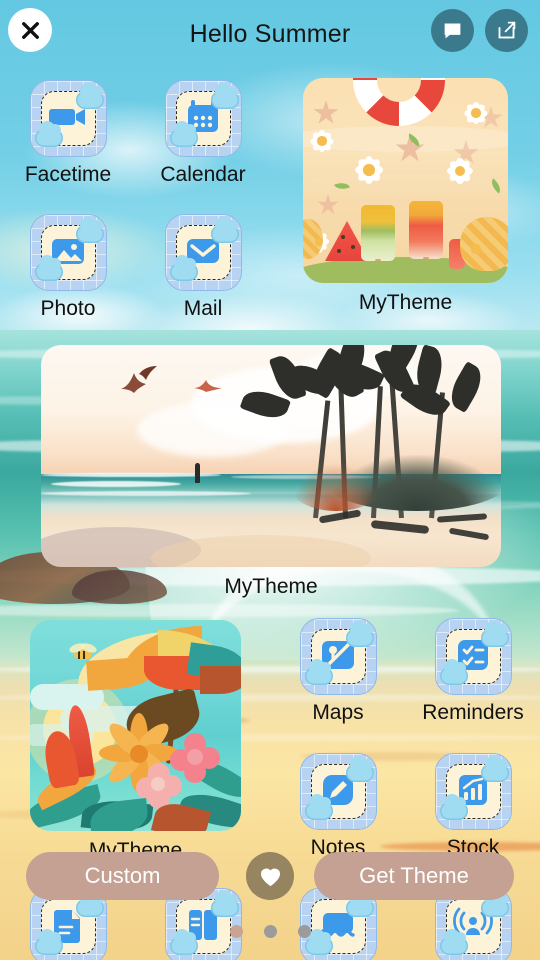  I want to click on theme-card-icons: MyTheme, so click(405, 196).